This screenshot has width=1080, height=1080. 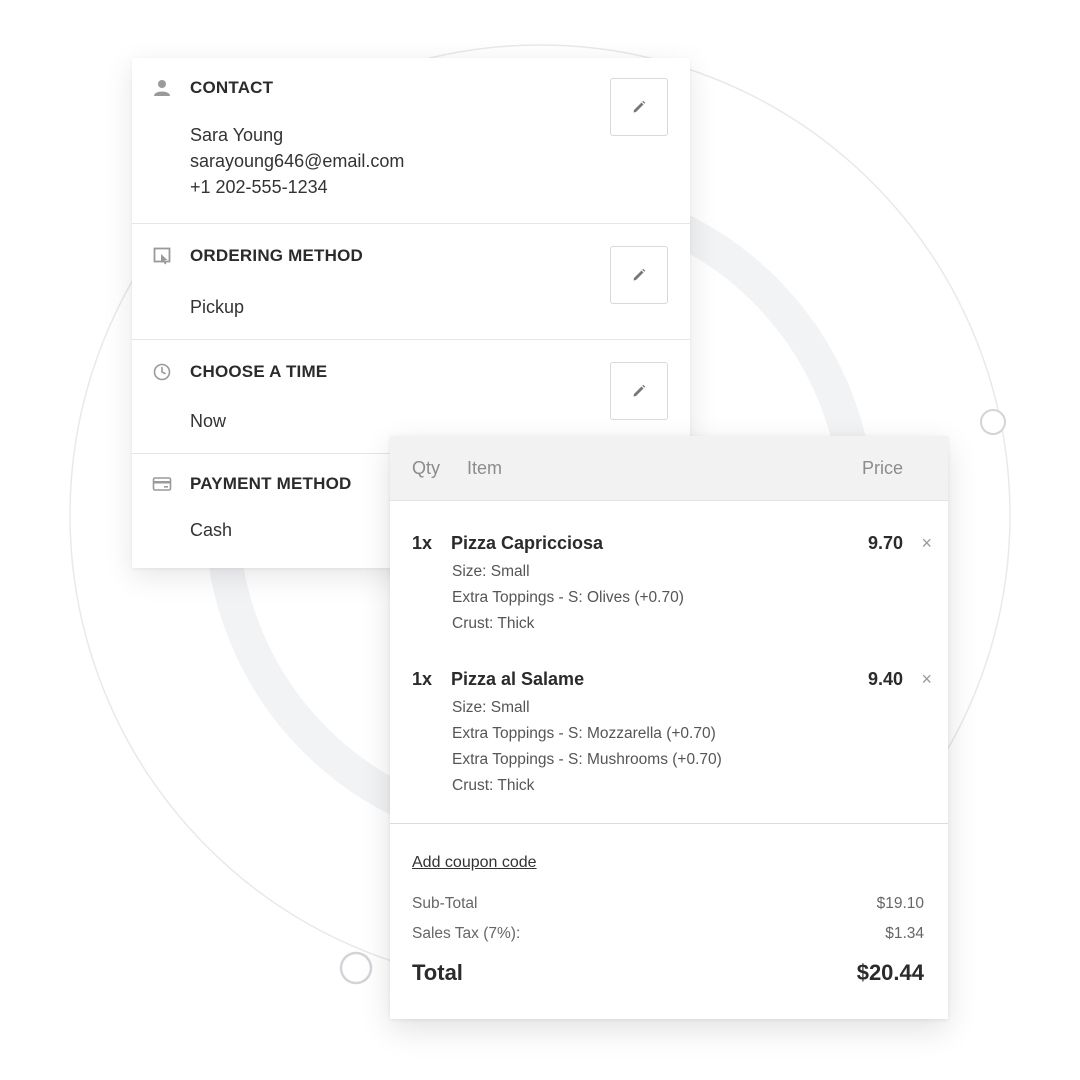 I want to click on choose-time-title: CHOOSE A TIME, so click(x=259, y=371).